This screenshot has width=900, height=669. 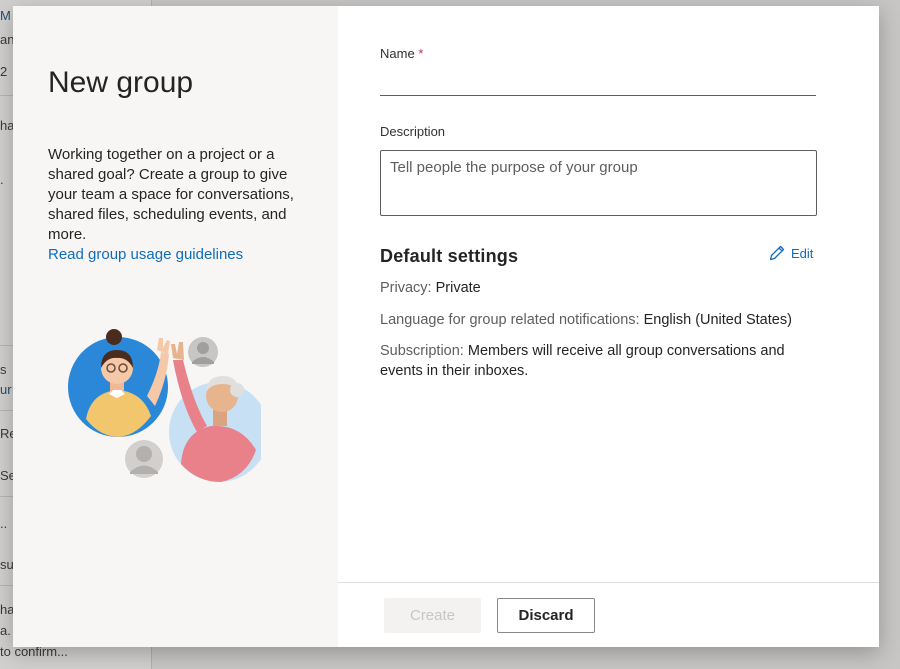 I want to click on subscription-label: Subscription:, so click(x=422, y=351).